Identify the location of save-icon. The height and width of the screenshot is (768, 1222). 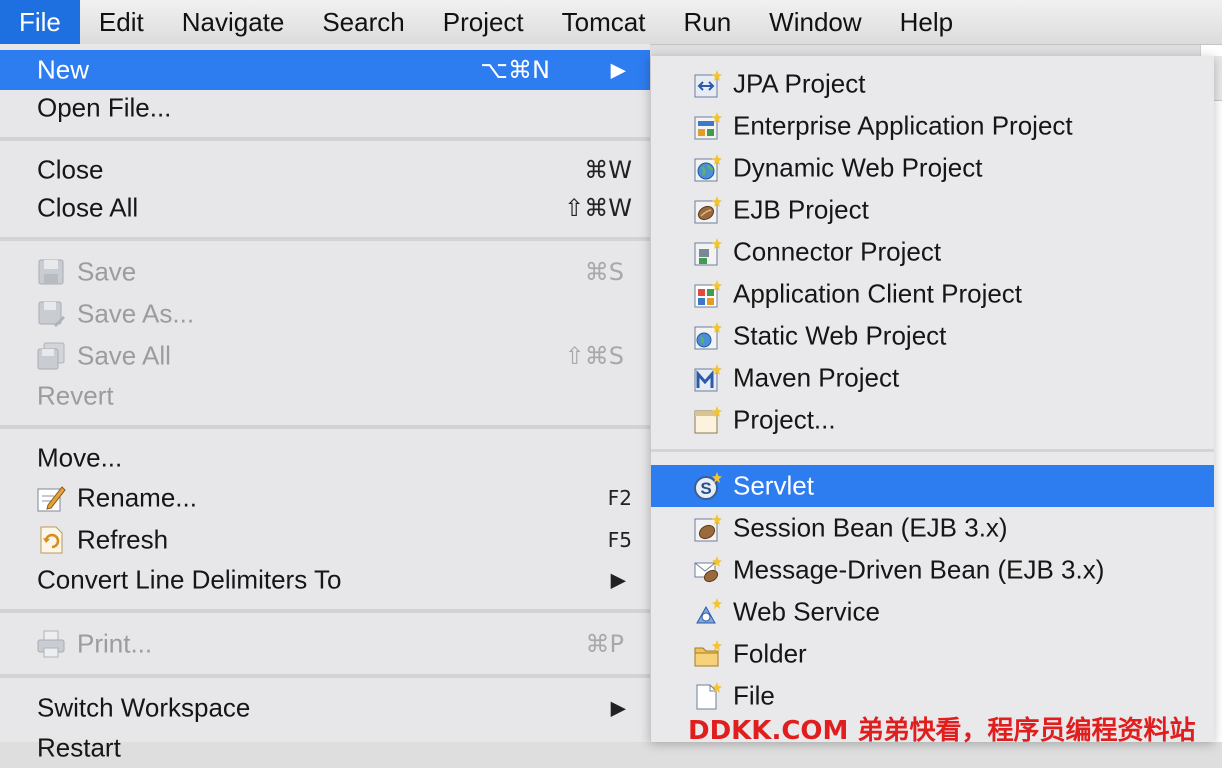
(51, 272).